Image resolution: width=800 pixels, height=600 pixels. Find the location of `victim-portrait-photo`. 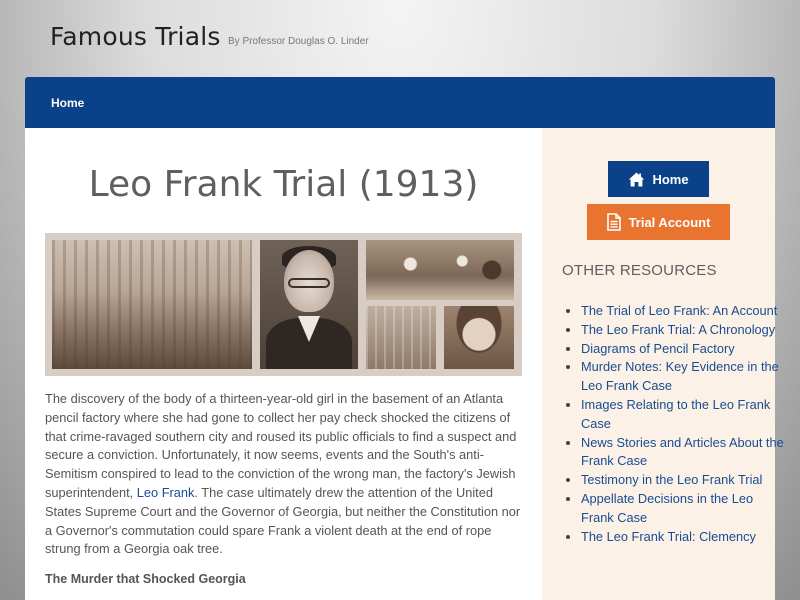

victim-portrait-photo is located at coordinates (479, 337).